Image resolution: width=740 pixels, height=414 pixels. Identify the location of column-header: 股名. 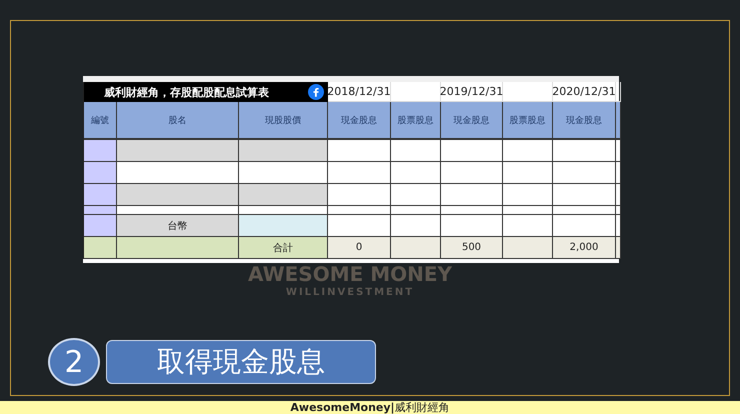
(178, 121).